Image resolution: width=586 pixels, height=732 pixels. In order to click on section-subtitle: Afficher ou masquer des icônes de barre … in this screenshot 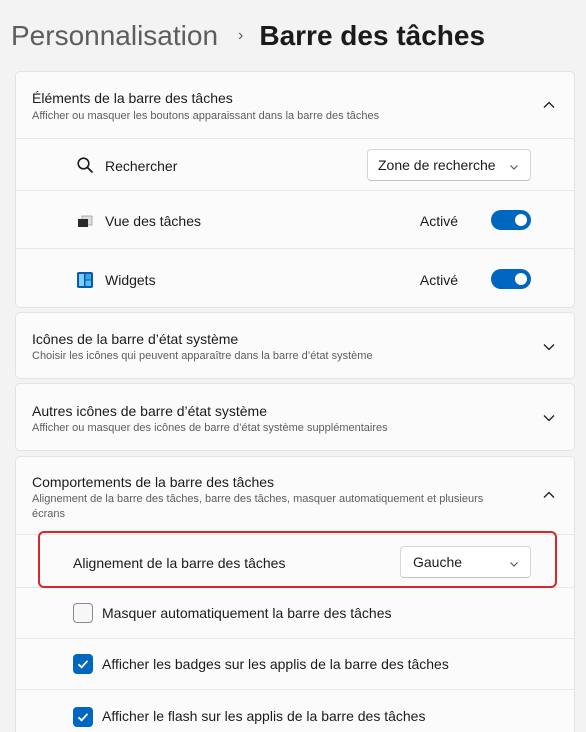, I will do `click(210, 428)`.